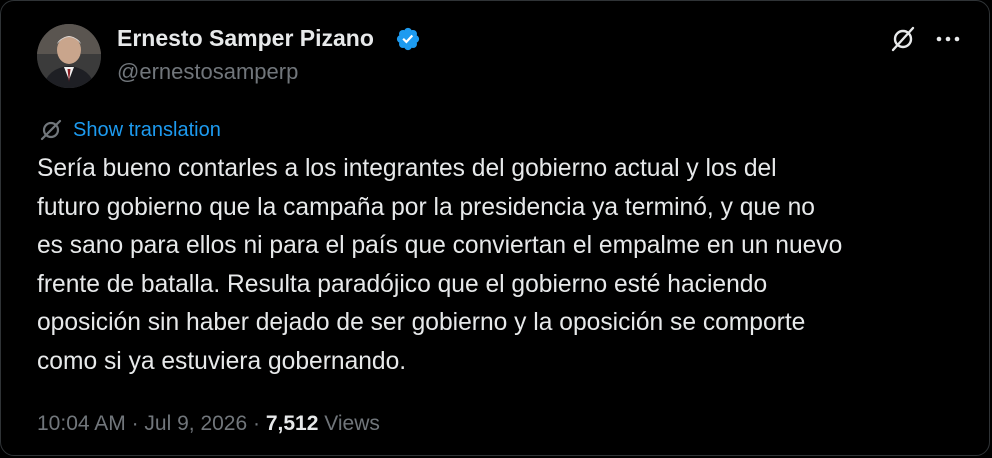 Image resolution: width=992 pixels, height=458 pixels. I want to click on more-options-button, so click(948, 40).